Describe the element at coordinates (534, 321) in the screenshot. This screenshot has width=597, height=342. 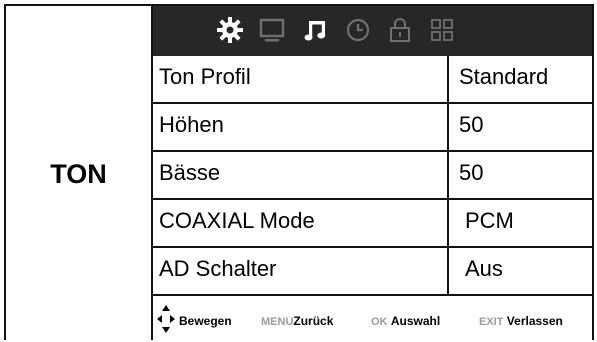
I see `exit-action-label: Verlassen` at that location.